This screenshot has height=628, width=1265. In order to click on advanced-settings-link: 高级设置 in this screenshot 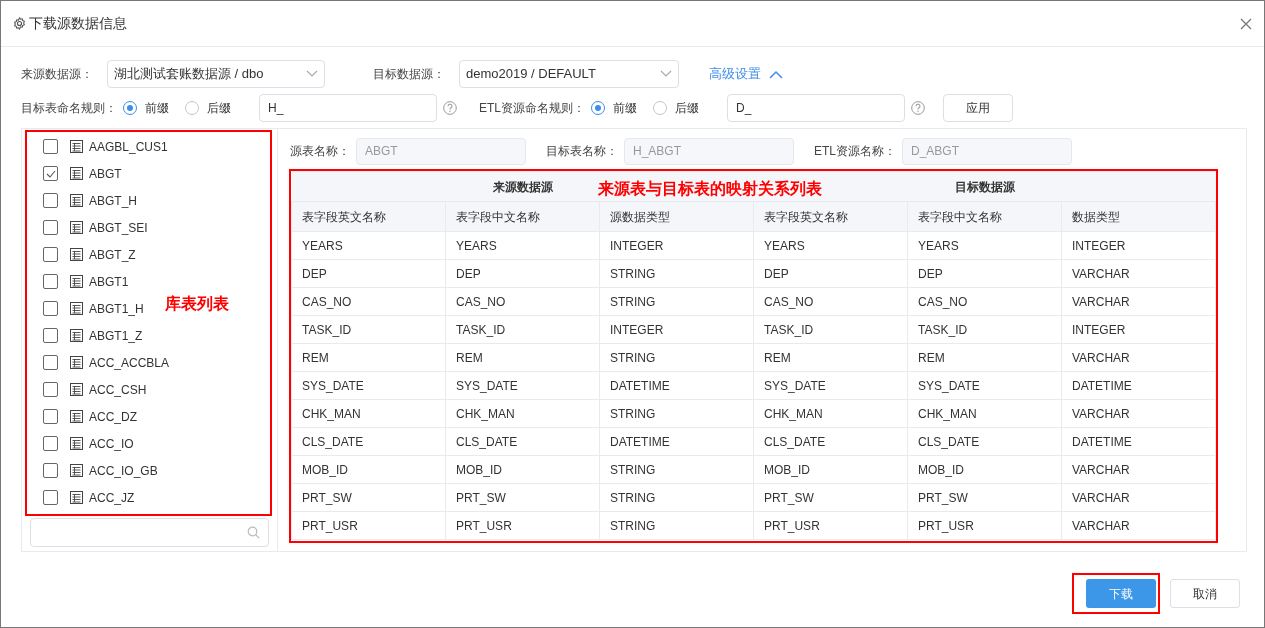, I will do `click(740, 74)`.